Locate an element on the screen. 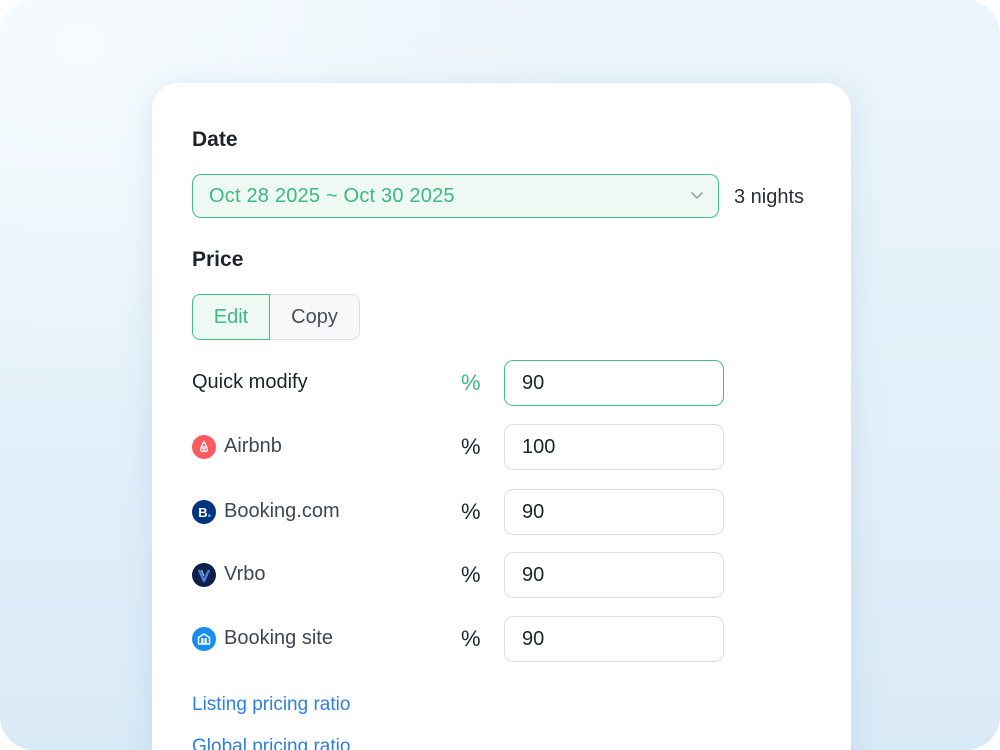 The height and width of the screenshot is (750, 1000). channel-row-vrbo: Vrbo % is located at coordinates (462, 575).